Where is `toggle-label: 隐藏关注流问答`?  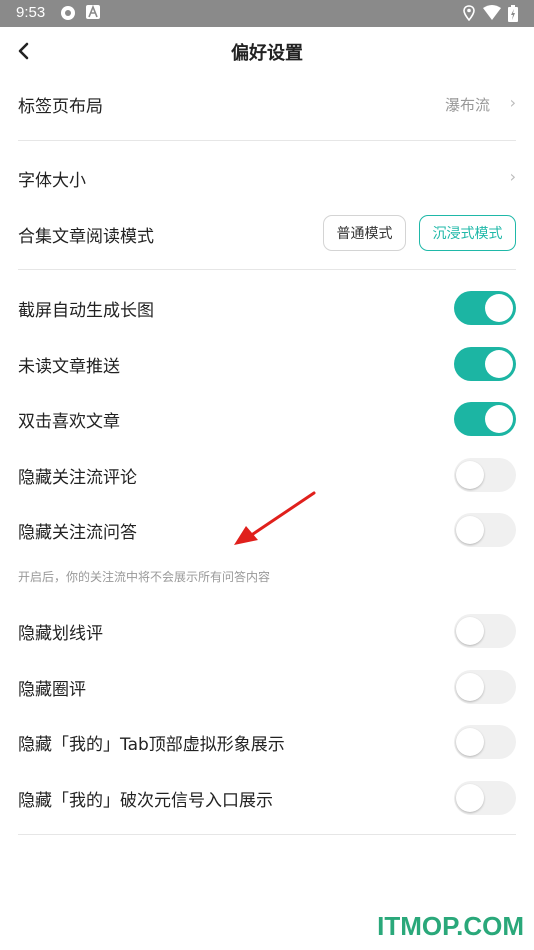
toggle-label: 隐藏关注流问答 is located at coordinates (77, 533).